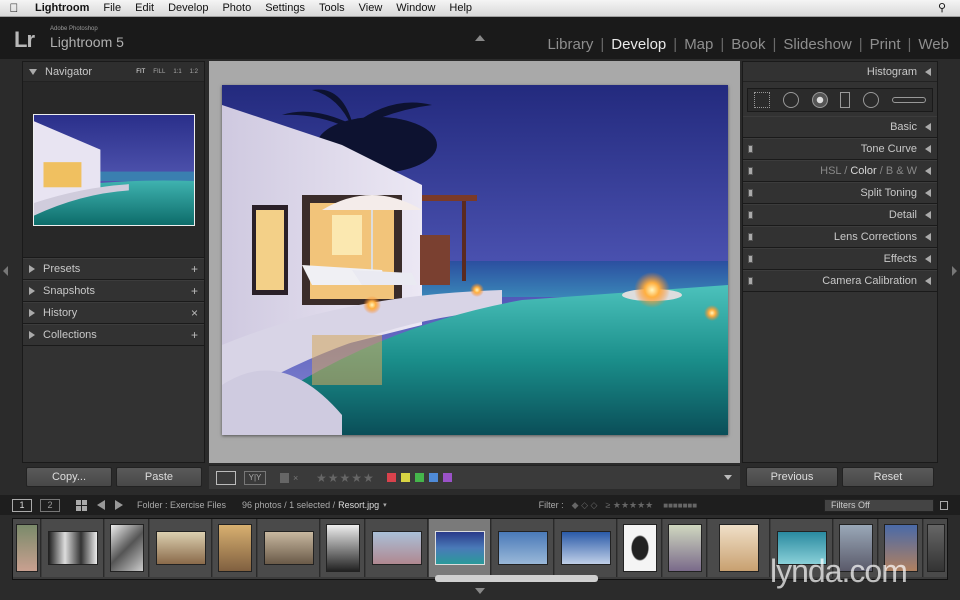  What do you see at coordinates (888, 477) in the screenshot?
I see `reset-button: Reset` at bounding box center [888, 477].